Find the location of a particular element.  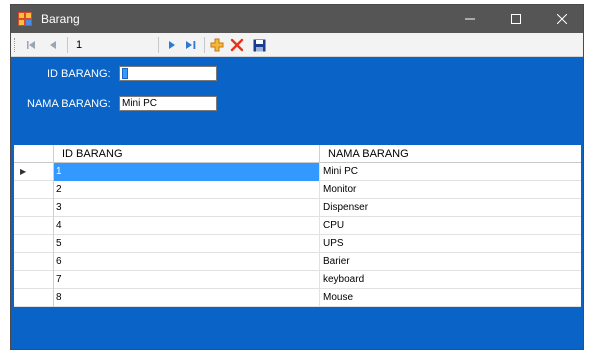

move-first-button is located at coordinates (31, 45).